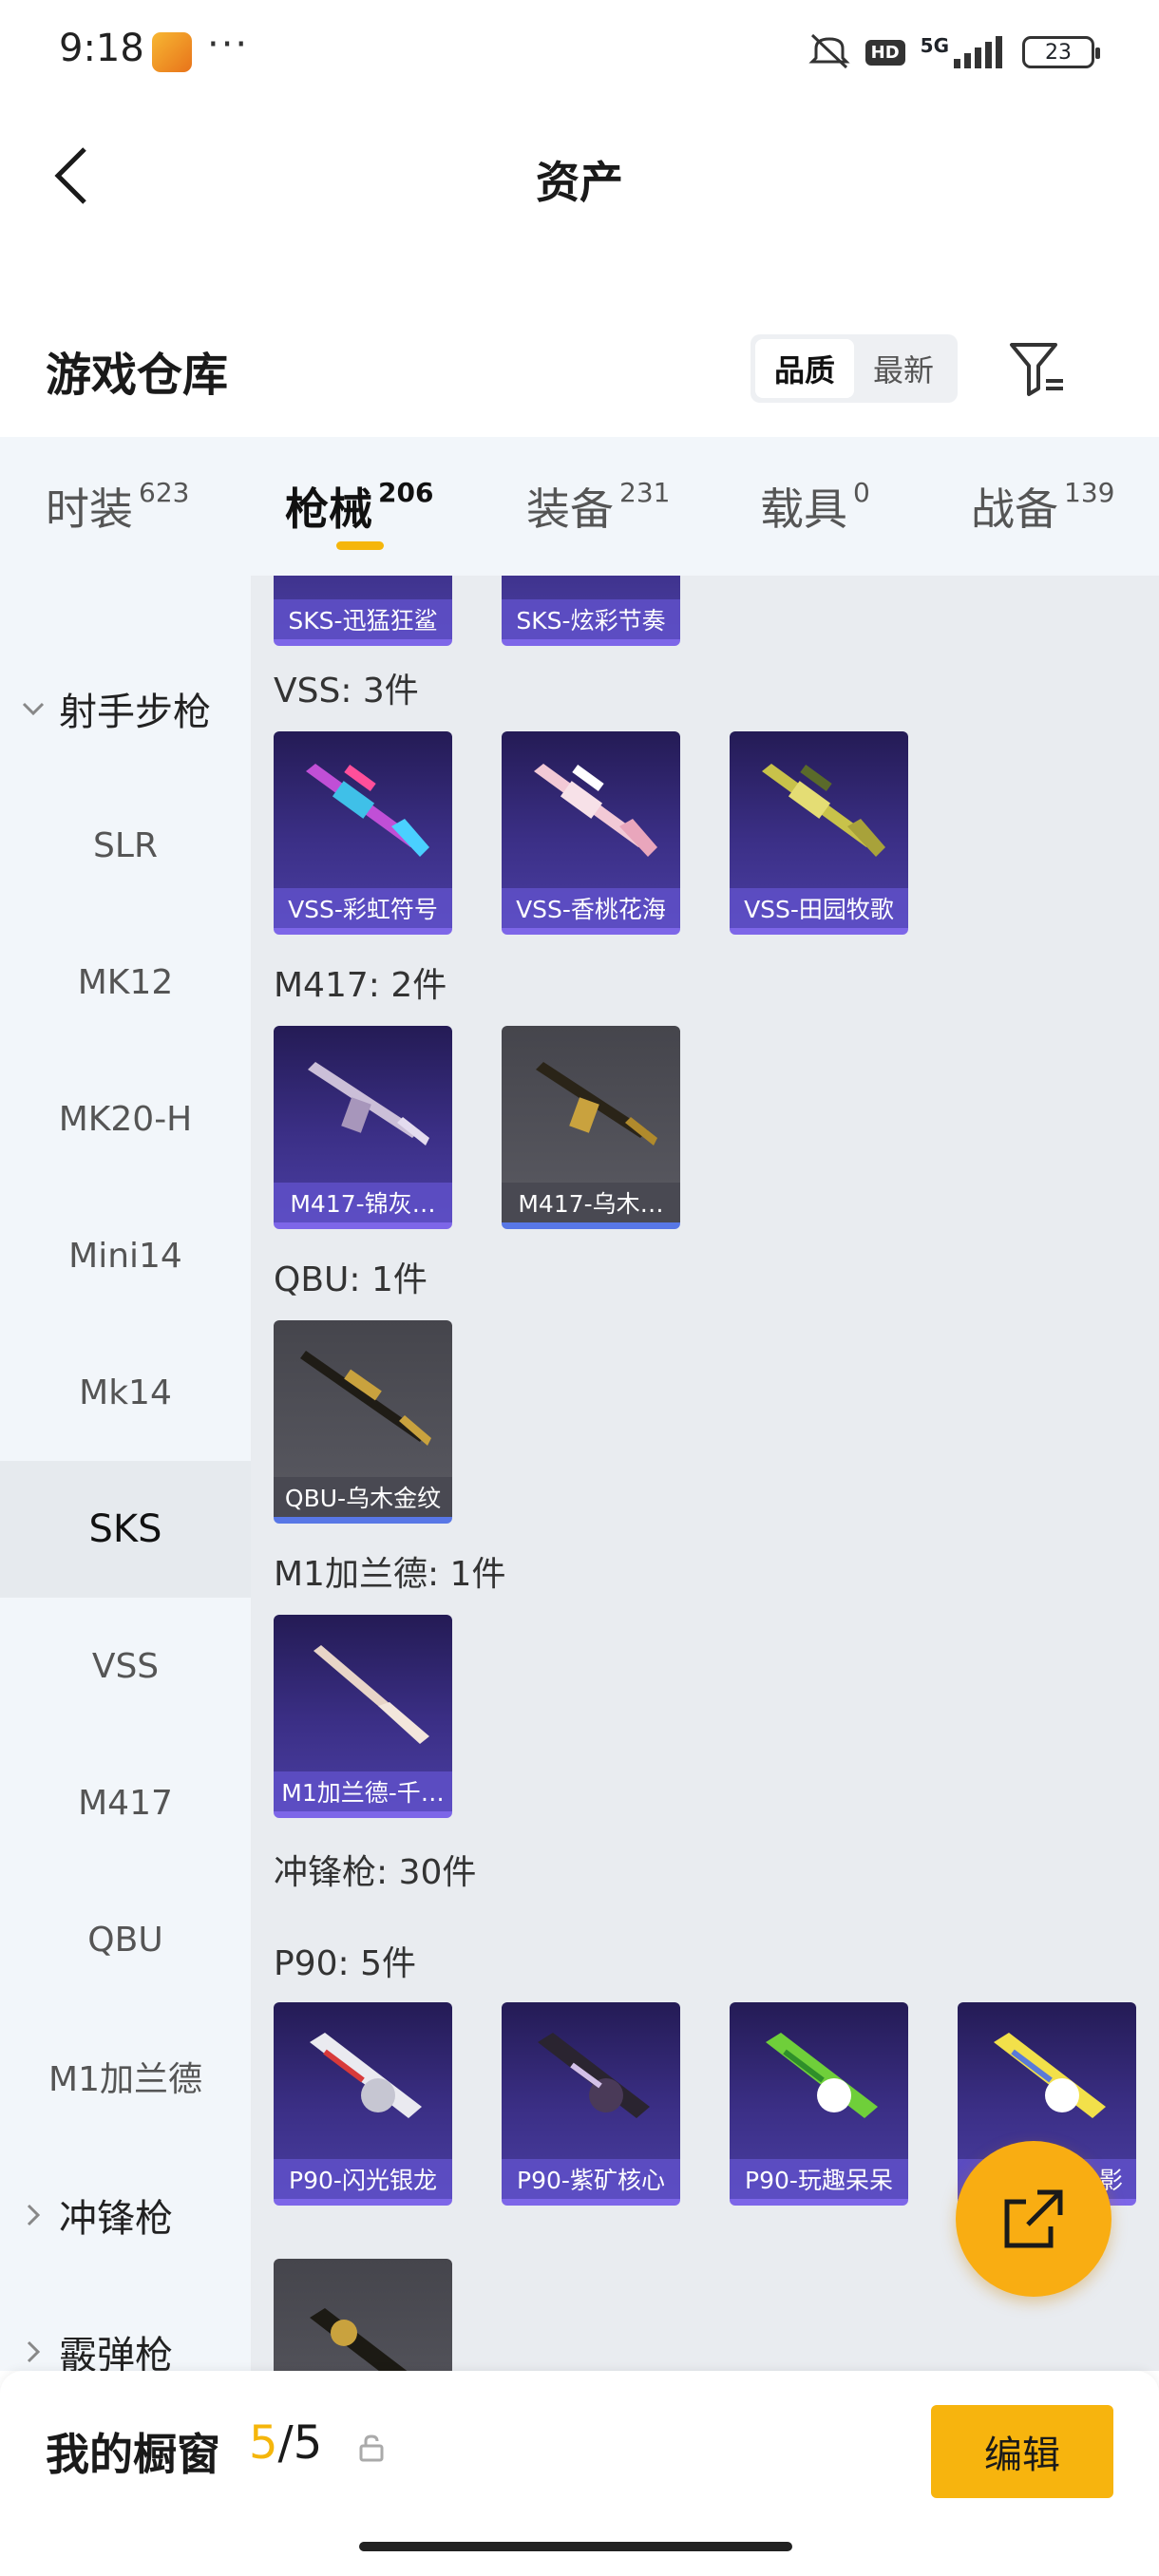 The image size is (1159, 2576). What do you see at coordinates (964, 52) in the screenshot?
I see `signal-icon: 5G` at bounding box center [964, 52].